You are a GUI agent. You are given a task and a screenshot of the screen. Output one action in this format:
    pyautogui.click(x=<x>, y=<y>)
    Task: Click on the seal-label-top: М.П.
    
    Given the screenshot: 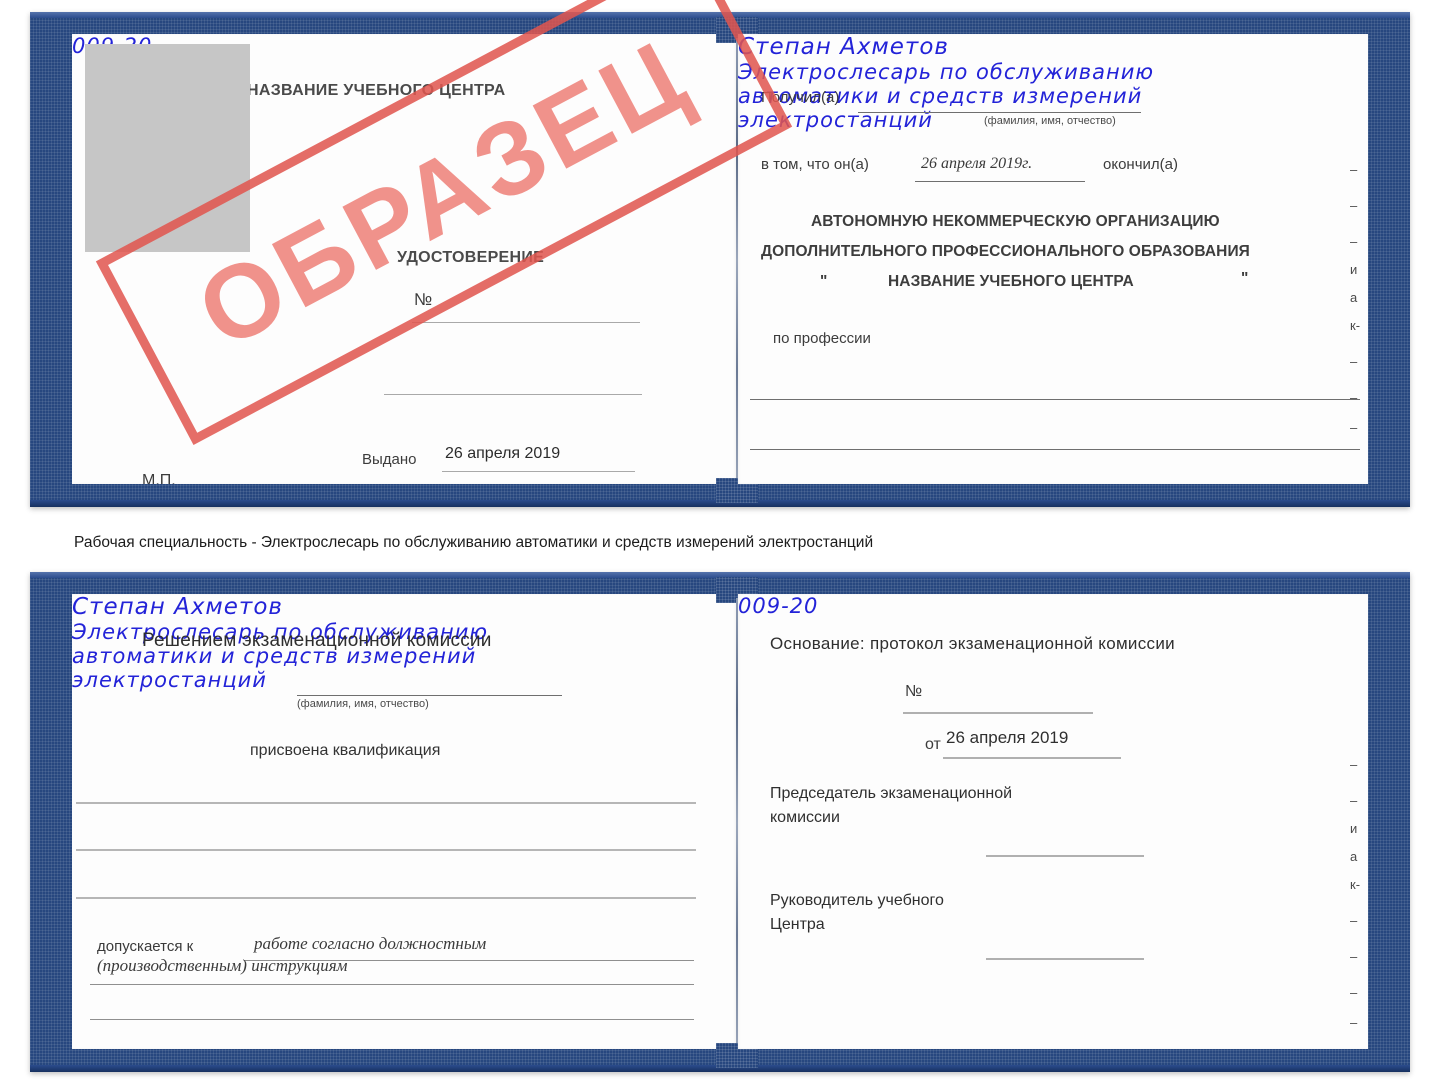 What is the action you would take?
    pyautogui.click(x=159, y=478)
    